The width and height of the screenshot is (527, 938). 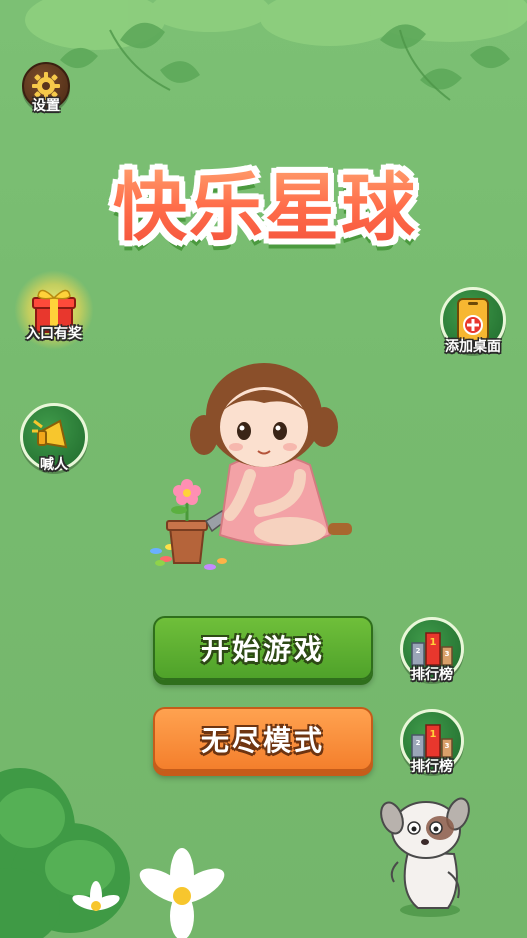 I want to click on leaderboard-label-endless: 排行榜, so click(x=432, y=767).